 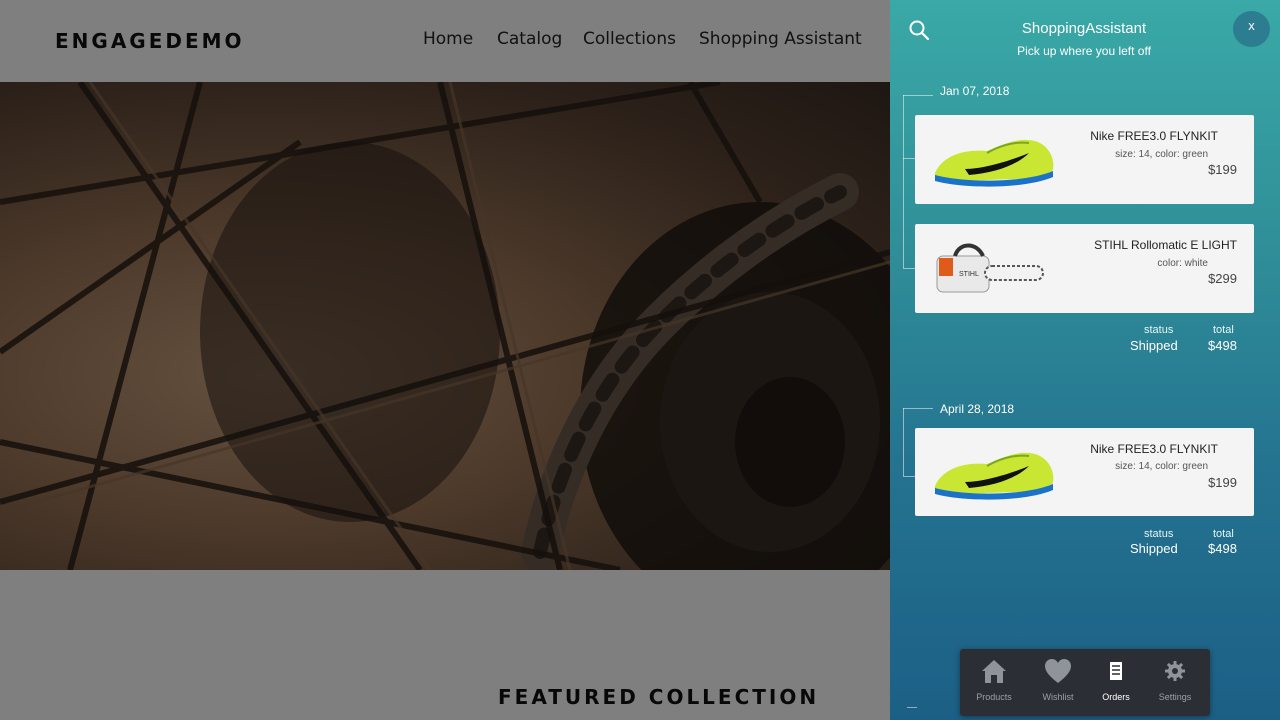 What do you see at coordinates (1058, 697) in the screenshot?
I see `bottom-nav-label: Wishlist` at bounding box center [1058, 697].